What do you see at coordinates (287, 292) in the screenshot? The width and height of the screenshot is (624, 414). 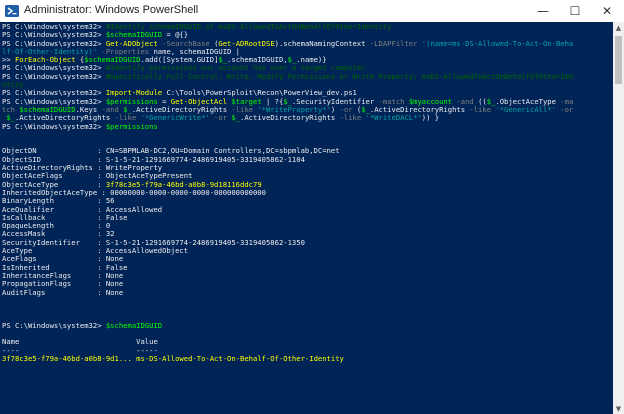 I see `console-line: AuditFlags : None` at bounding box center [287, 292].